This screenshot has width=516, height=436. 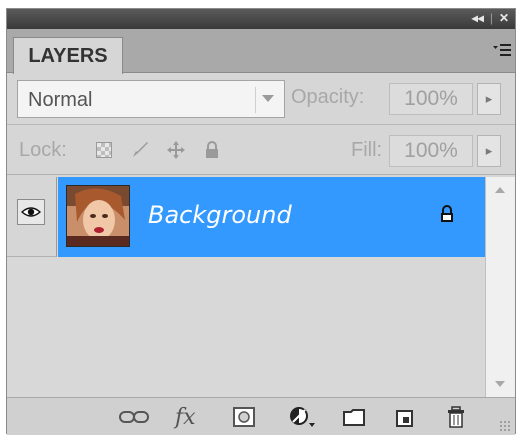 I want to click on adjustment-layer-icon, so click(x=302, y=417).